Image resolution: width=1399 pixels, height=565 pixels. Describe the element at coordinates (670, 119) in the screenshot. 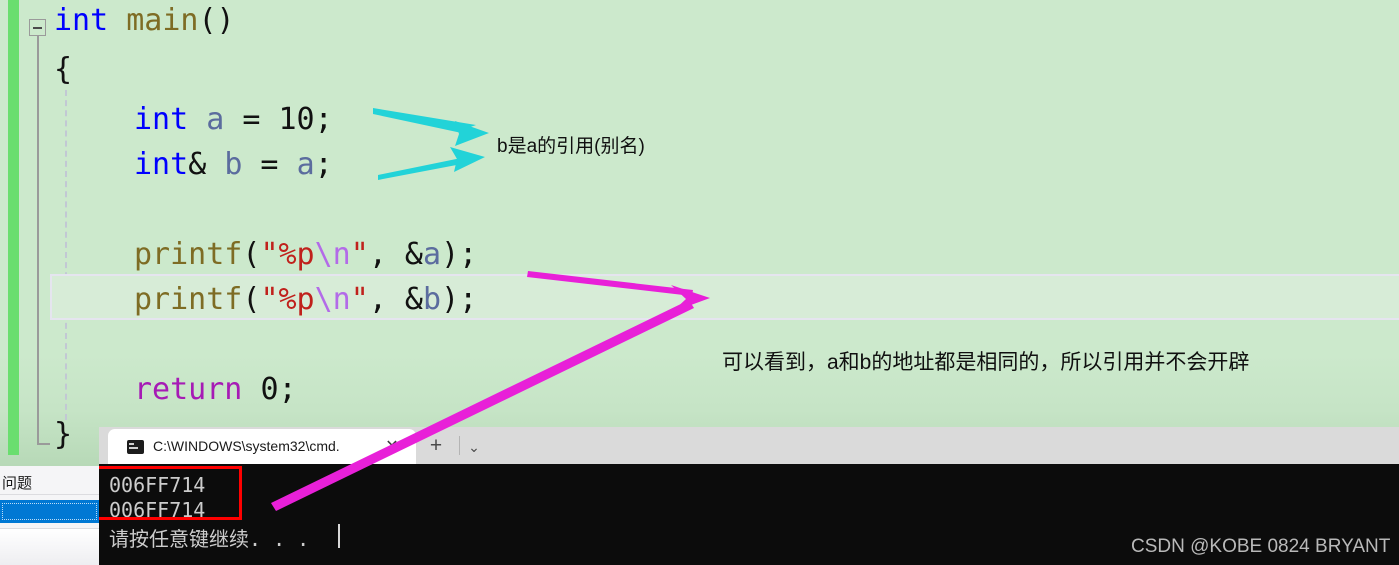

I see `code-line: int a = 10;` at that location.